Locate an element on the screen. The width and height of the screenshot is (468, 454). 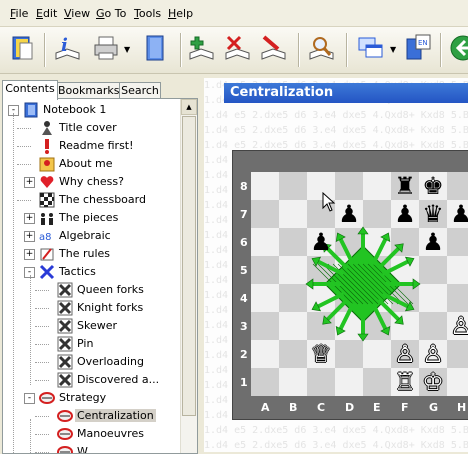
tree-item: - Strategy is located at coordinates (91, 398).